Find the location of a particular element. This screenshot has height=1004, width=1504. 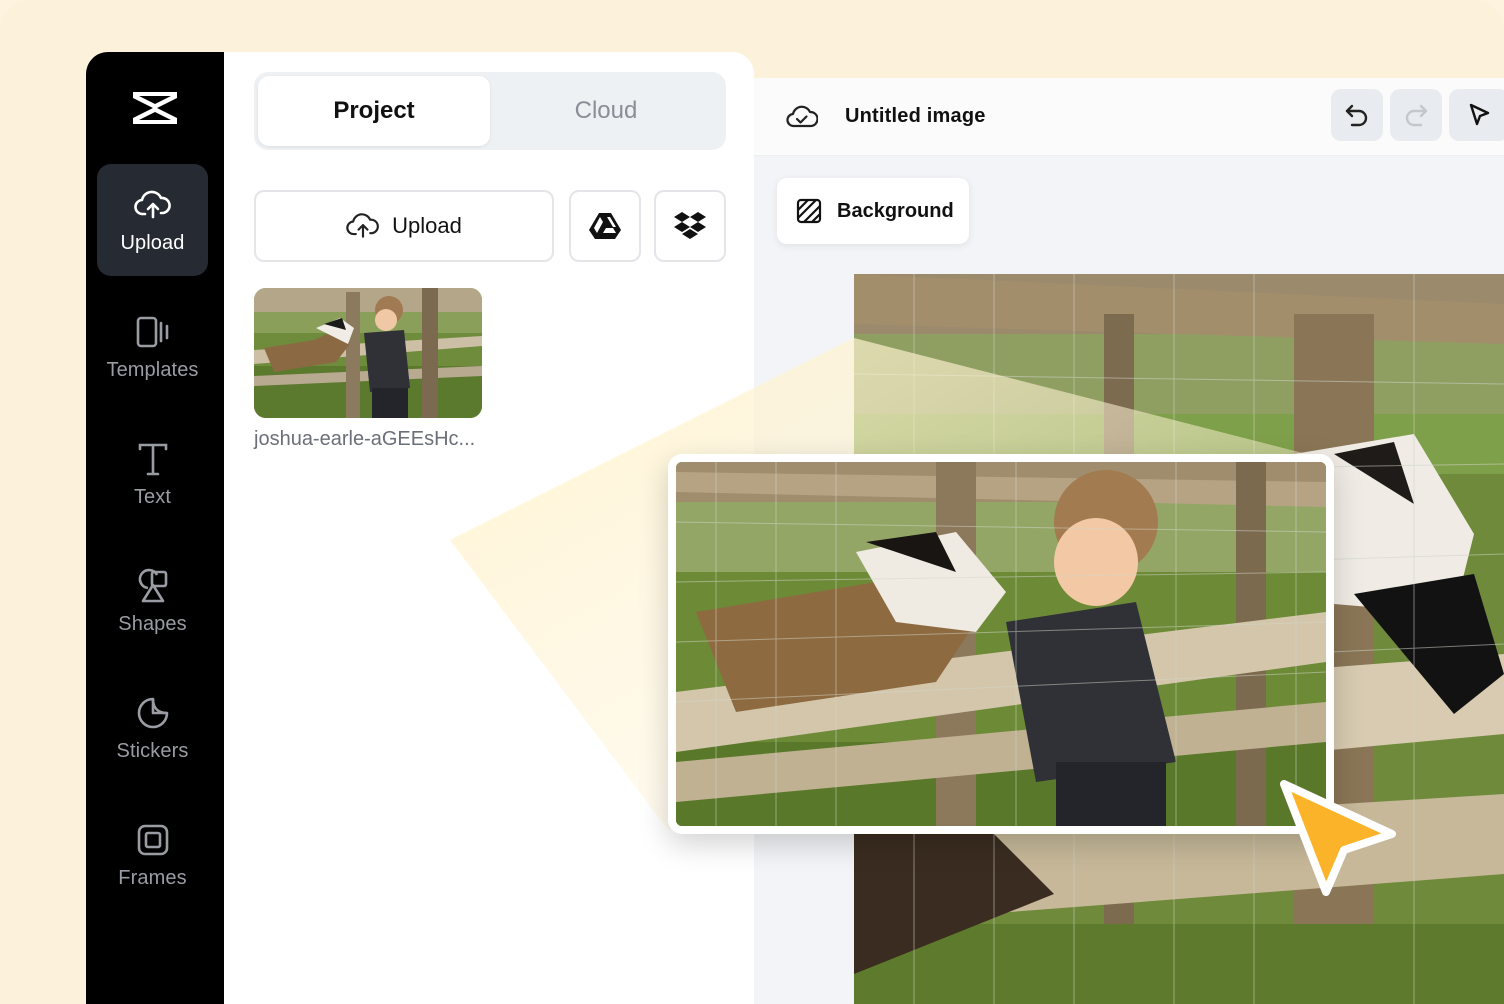

tab-cloud: Cloud is located at coordinates (606, 111).